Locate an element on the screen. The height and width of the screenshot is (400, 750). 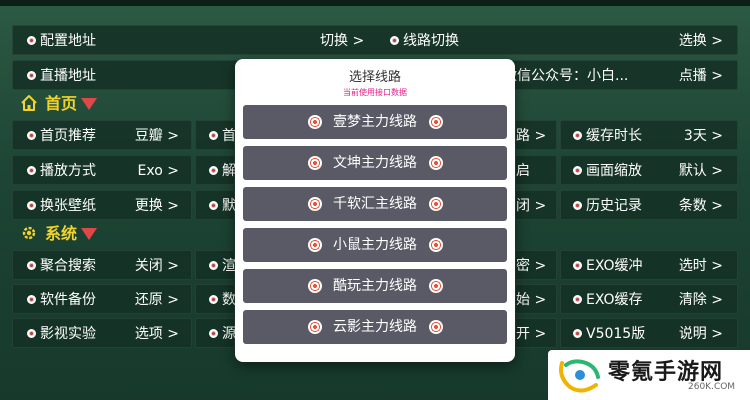
setting-row: 默 is located at coordinates (215, 205).